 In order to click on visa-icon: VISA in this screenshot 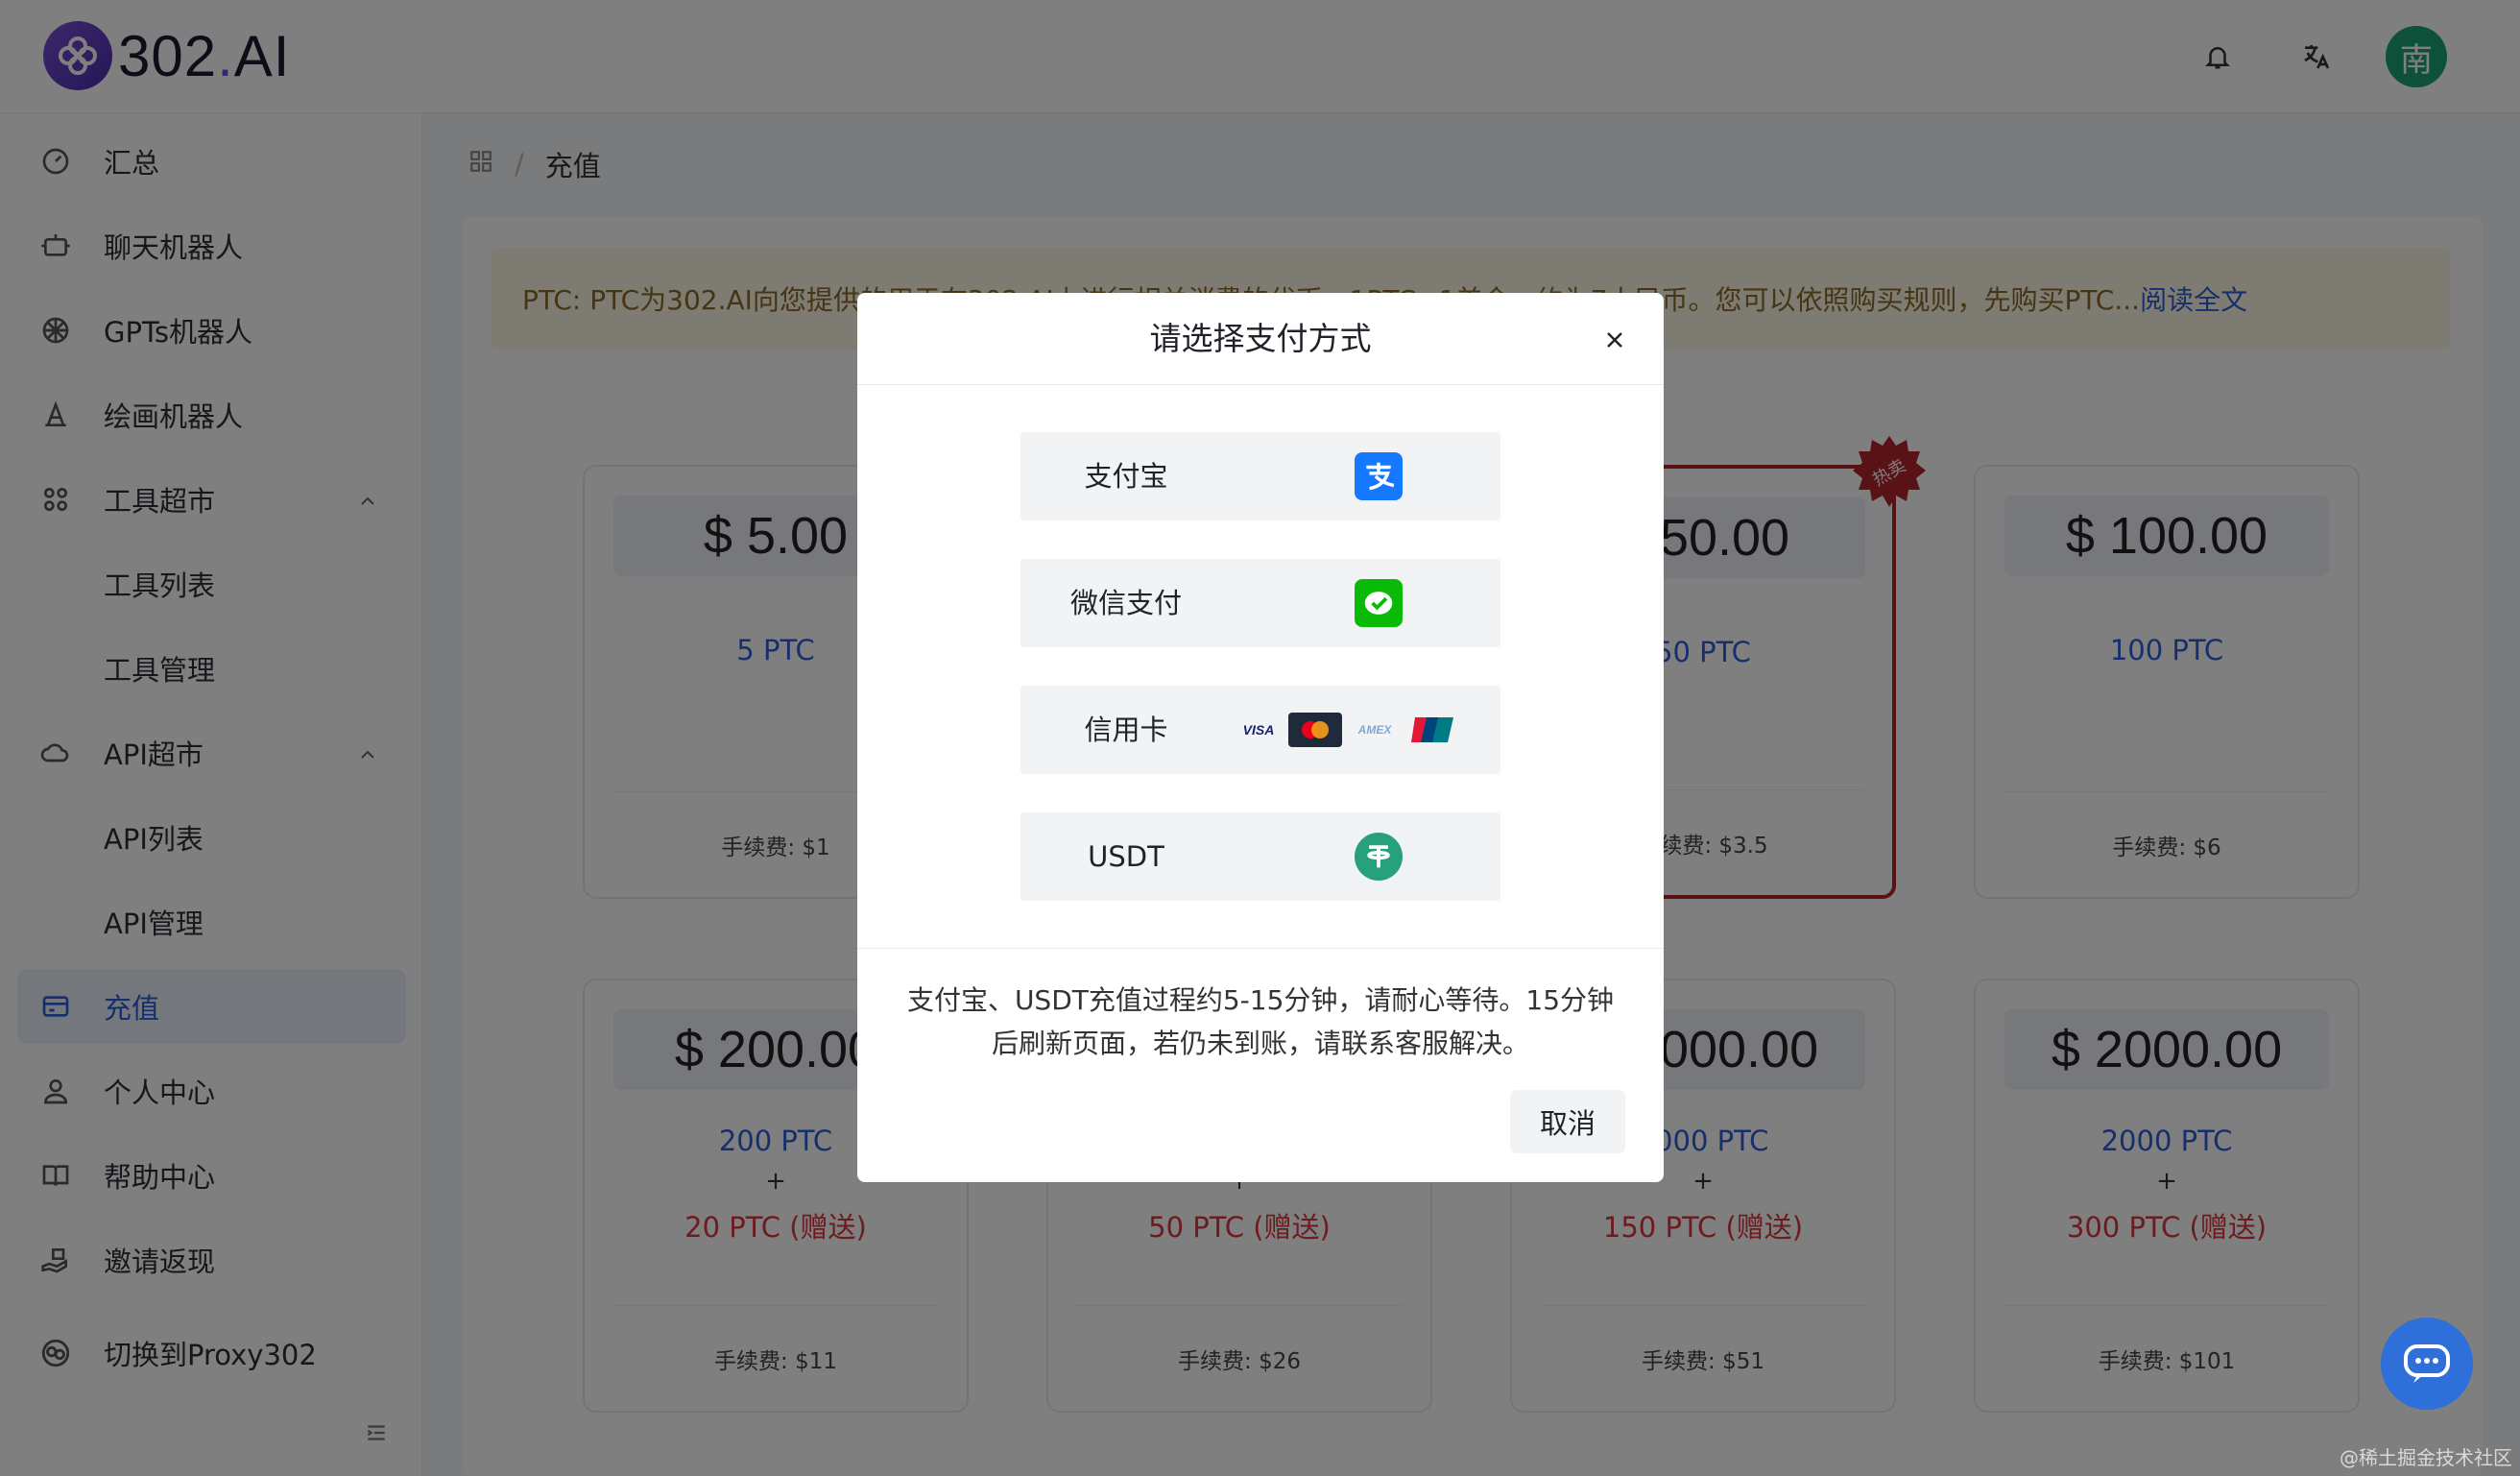, I will do `click(1259, 730)`.